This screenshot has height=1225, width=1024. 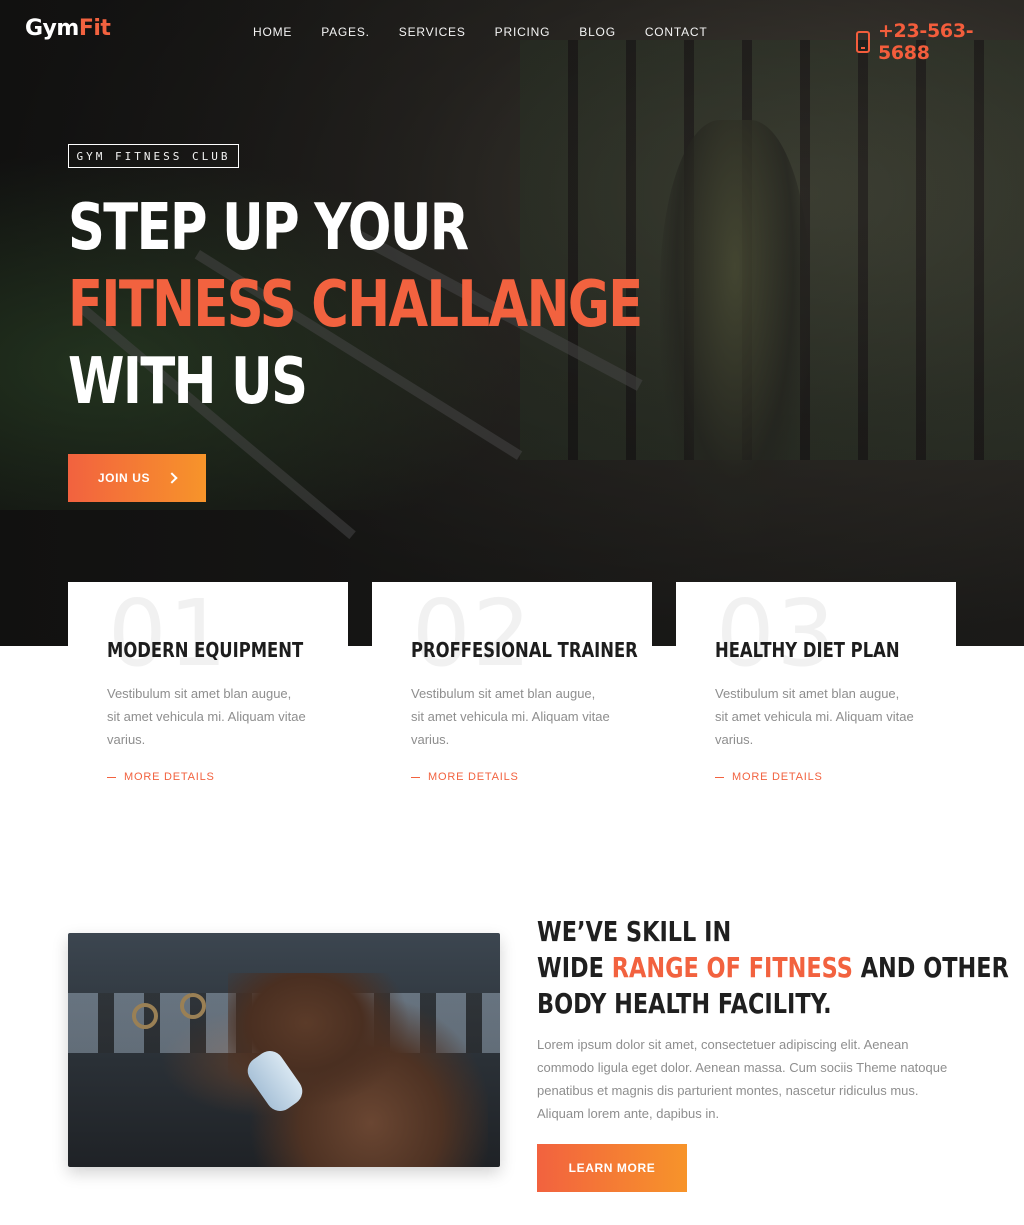 What do you see at coordinates (473, 633) in the screenshot?
I see `feature-number: 02` at bounding box center [473, 633].